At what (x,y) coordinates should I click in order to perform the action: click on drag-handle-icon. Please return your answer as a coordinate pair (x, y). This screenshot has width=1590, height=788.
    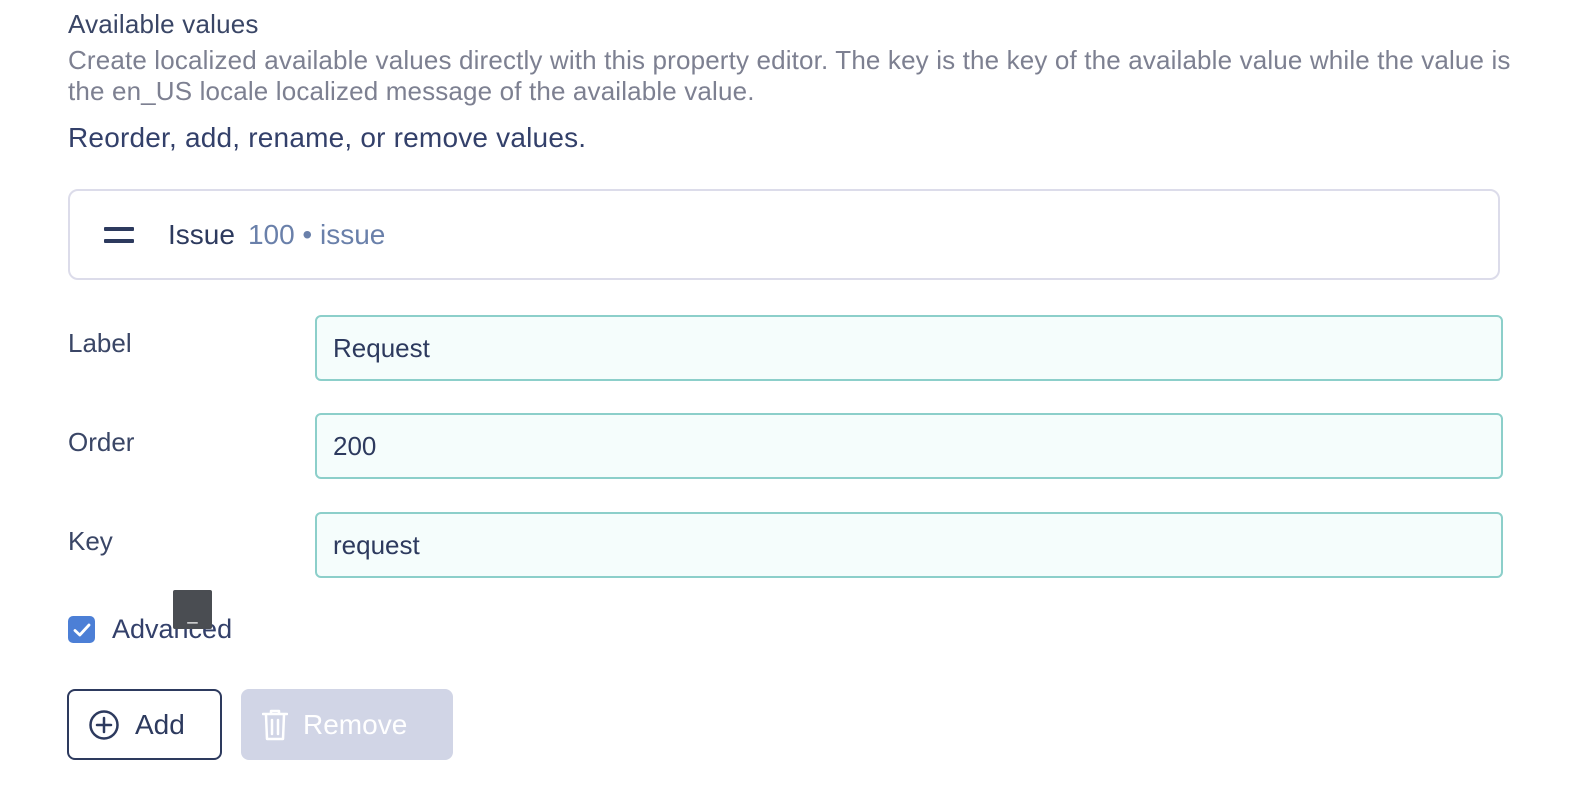
    Looking at the image, I should click on (119, 234).